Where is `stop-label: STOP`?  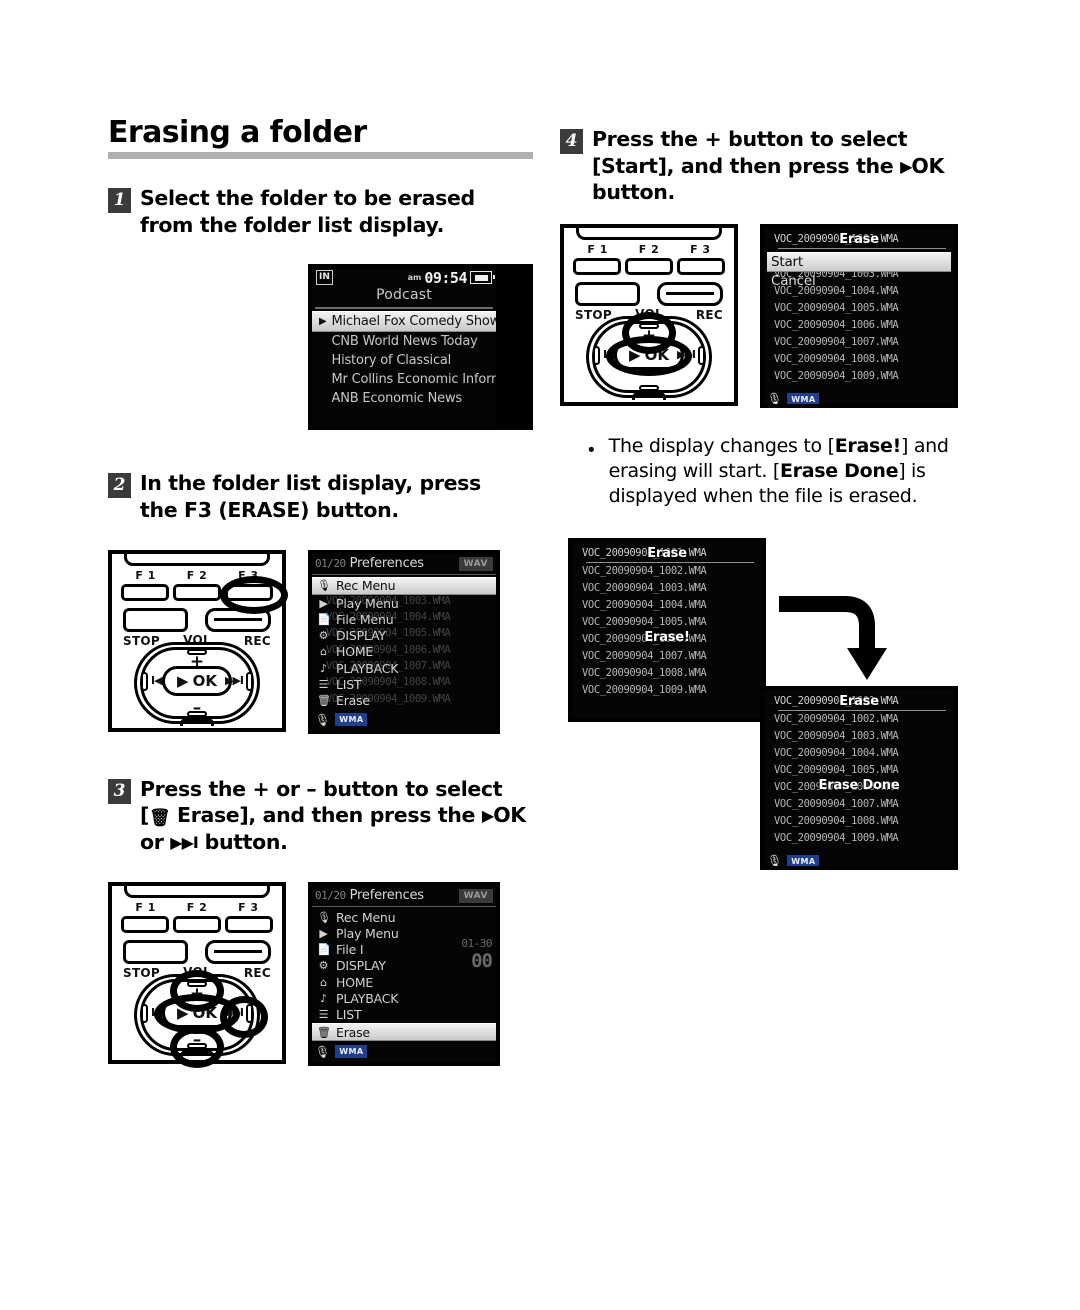 stop-label: STOP is located at coordinates (594, 314).